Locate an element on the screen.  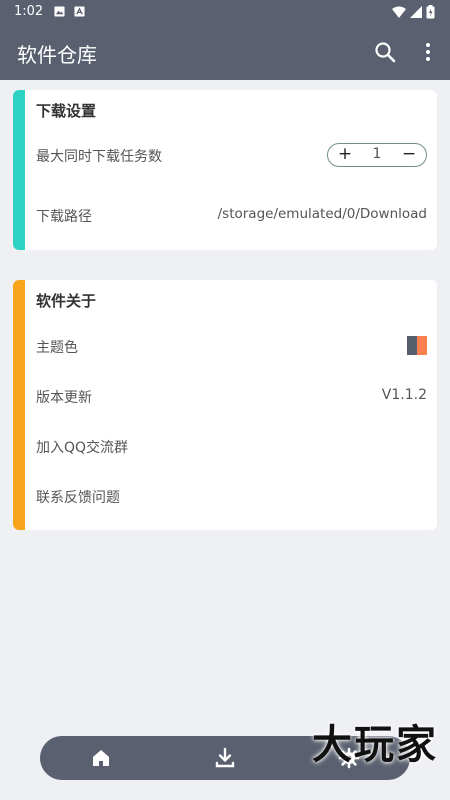
contact-feedback-item: 联系反馈问题 is located at coordinates (78, 497).